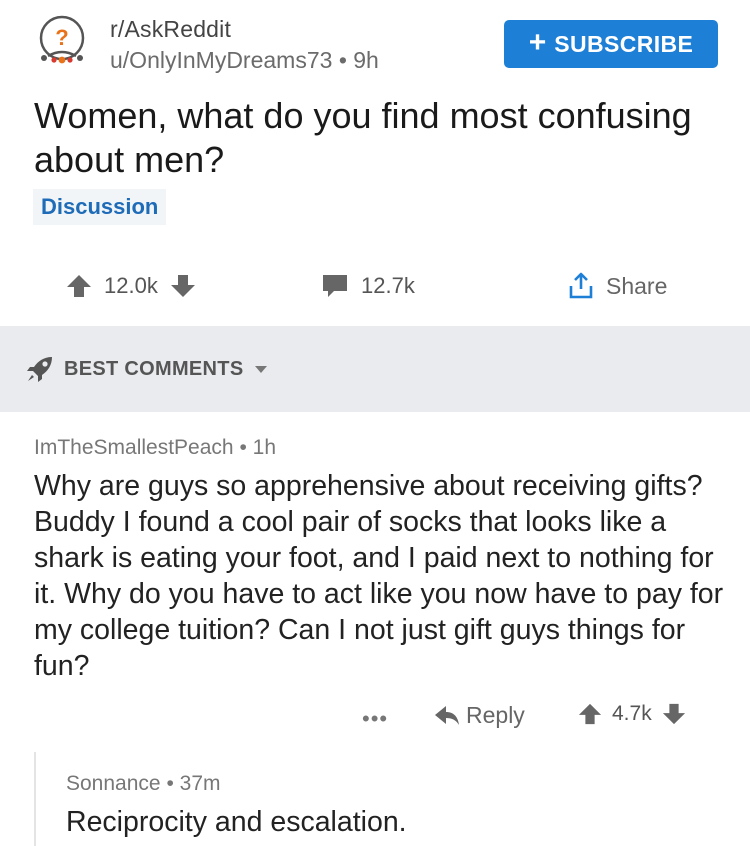 This screenshot has height=846, width=750. Describe the element at coordinates (379, 448) in the screenshot. I see `comment-meta: ImTheSmallestPeach • 1h` at that location.